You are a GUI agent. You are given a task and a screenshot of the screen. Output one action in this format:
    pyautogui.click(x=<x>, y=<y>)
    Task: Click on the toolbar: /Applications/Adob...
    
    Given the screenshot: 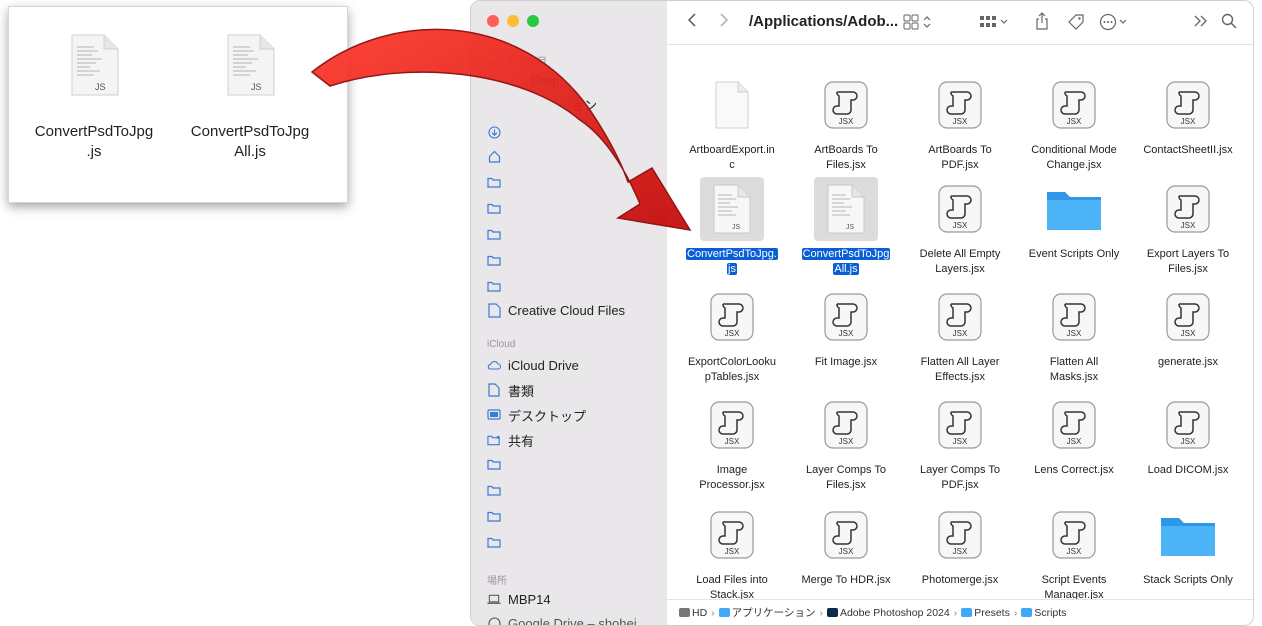 What is the action you would take?
    pyautogui.click(x=960, y=23)
    